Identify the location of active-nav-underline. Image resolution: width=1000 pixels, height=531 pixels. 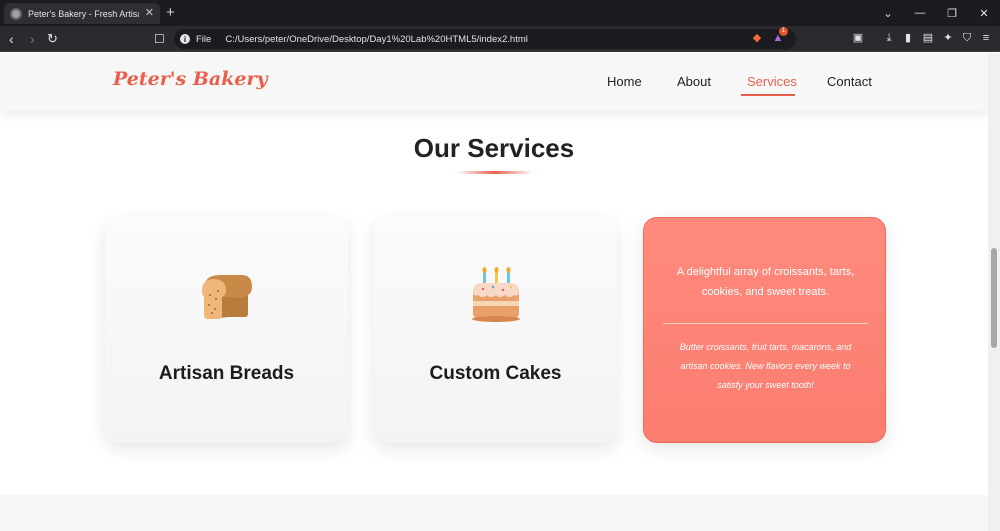
(768, 95).